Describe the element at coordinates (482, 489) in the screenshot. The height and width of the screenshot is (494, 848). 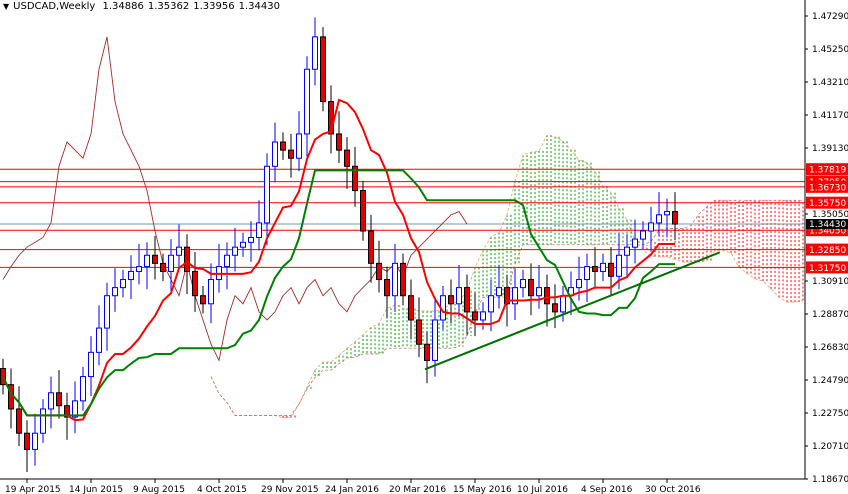
I see `x-tick-label: 15 May 2016` at that location.